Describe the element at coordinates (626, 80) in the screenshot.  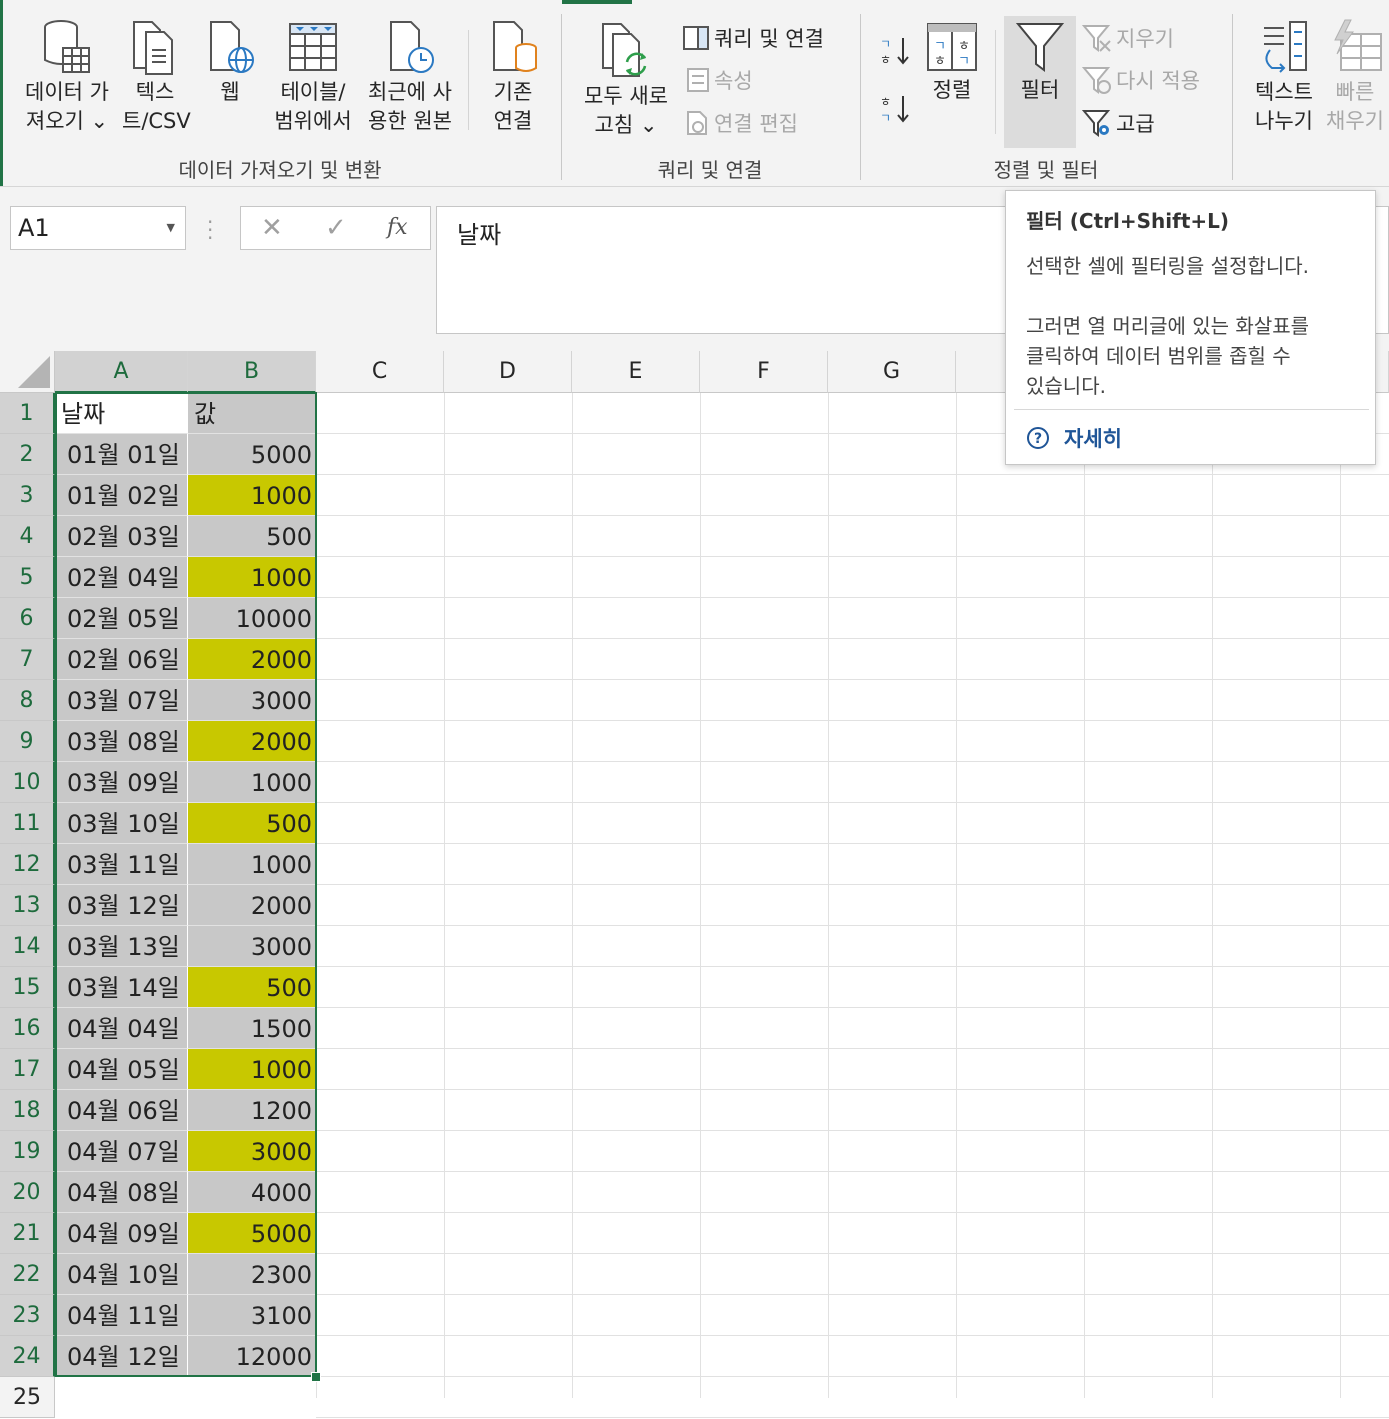
I see `refresh-all-button: 모두 새로 고침 ⌄` at that location.